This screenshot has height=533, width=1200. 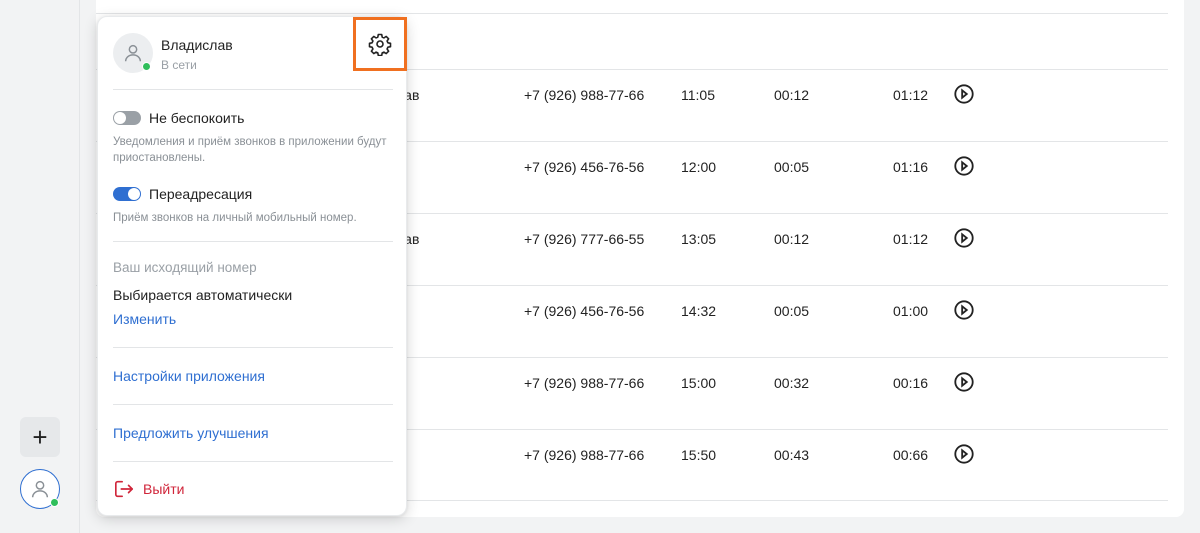 I want to click on add-button: +, so click(x=40, y=437).